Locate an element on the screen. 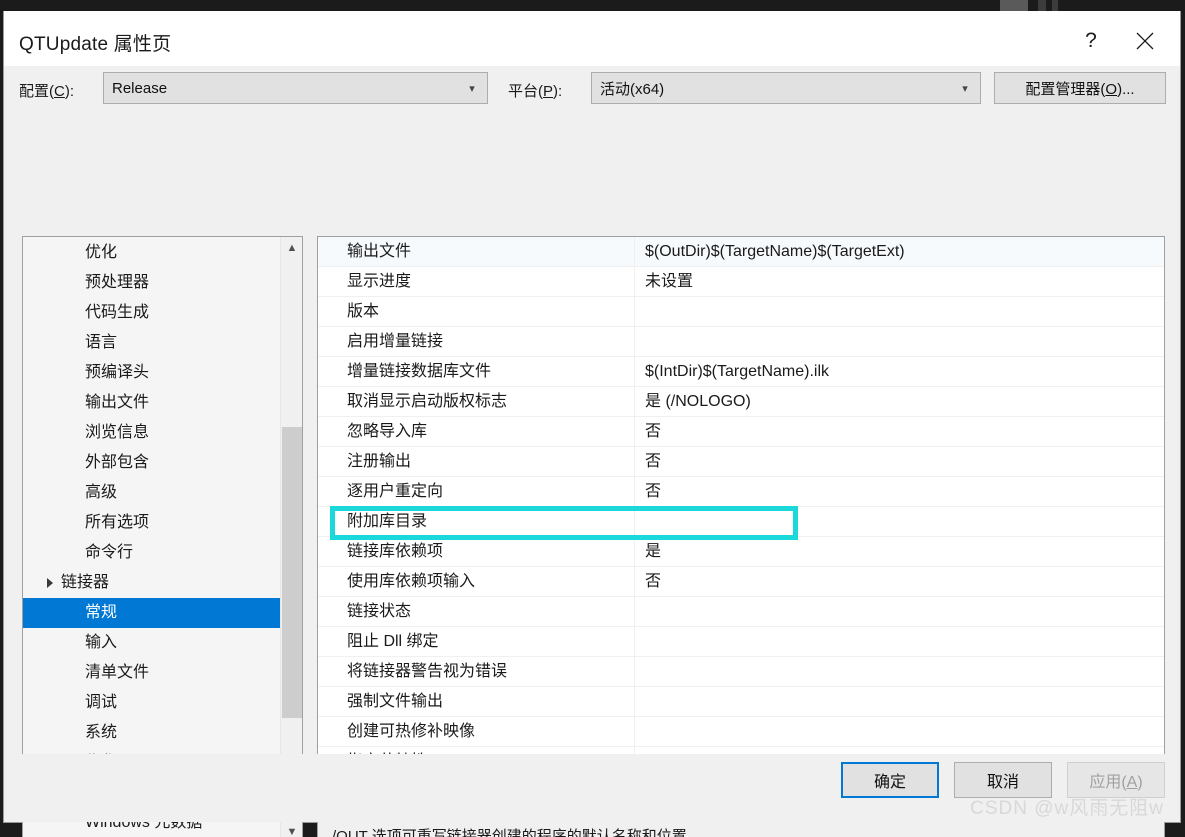  tree-vertical-scrollbar: ▲ ▼ is located at coordinates (291, 537).